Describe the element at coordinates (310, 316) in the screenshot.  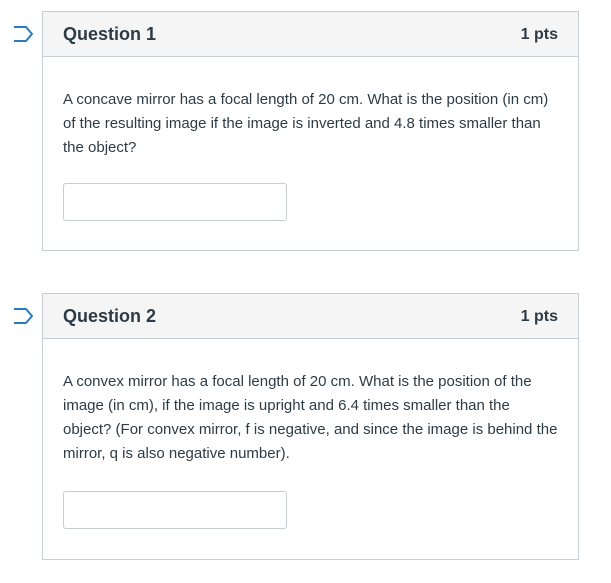
I see `question-header: Question 2 1 pts` at that location.